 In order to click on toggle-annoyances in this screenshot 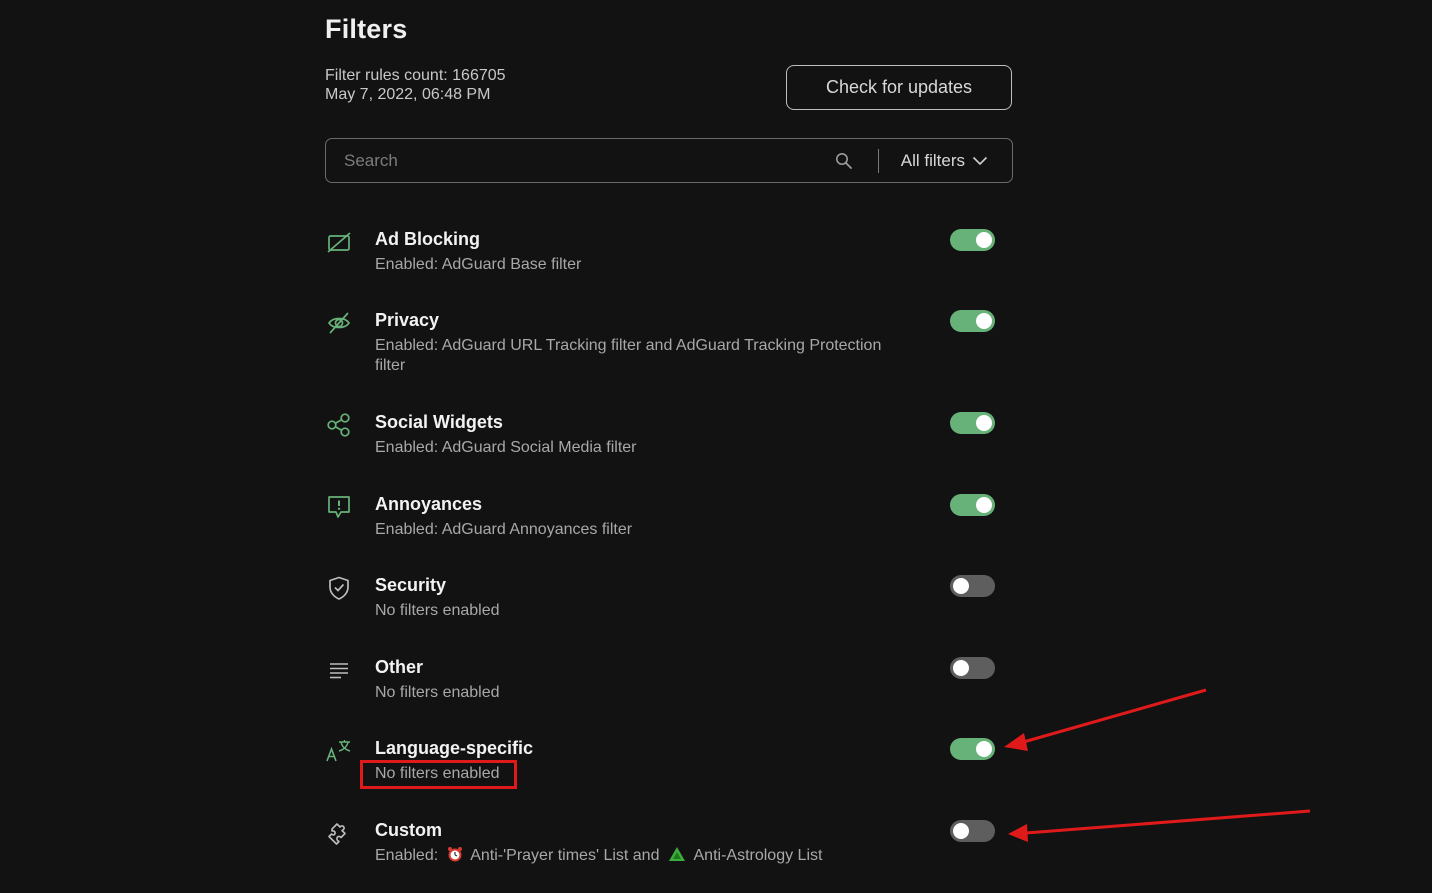, I will do `click(972, 505)`.